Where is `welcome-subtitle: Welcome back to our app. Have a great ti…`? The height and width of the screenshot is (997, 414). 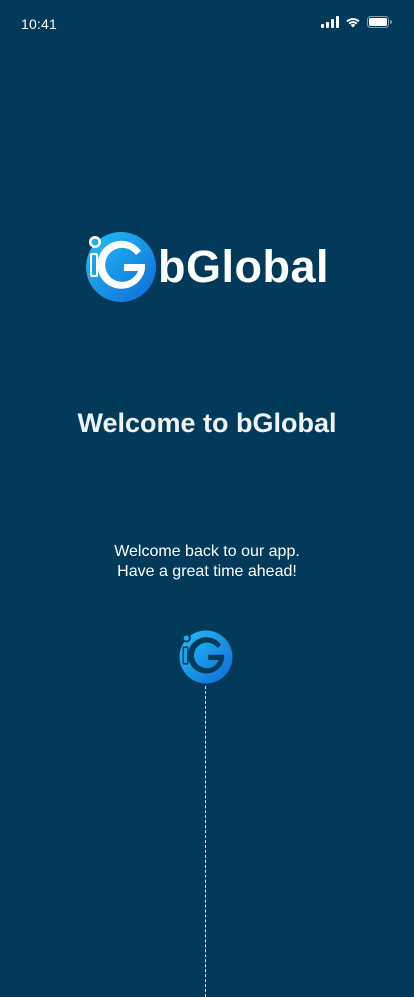
welcome-subtitle: Welcome back to our app. Have a great ti… is located at coordinates (207, 562).